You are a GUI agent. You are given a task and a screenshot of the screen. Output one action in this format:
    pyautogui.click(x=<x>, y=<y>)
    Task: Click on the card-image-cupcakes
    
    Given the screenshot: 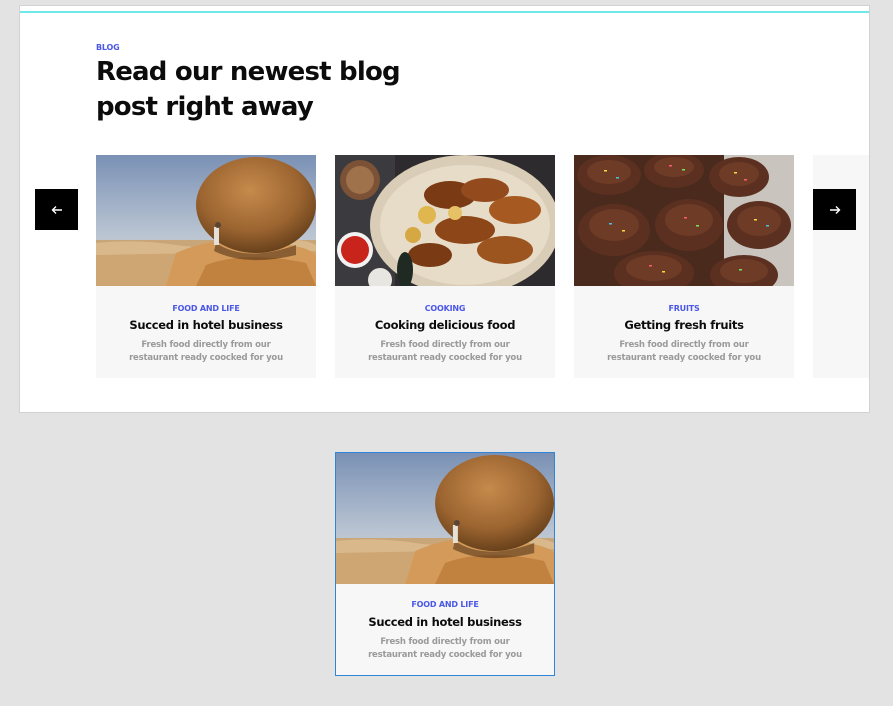 What is the action you would take?
    pyautogui.click(x=684, y=220)
    